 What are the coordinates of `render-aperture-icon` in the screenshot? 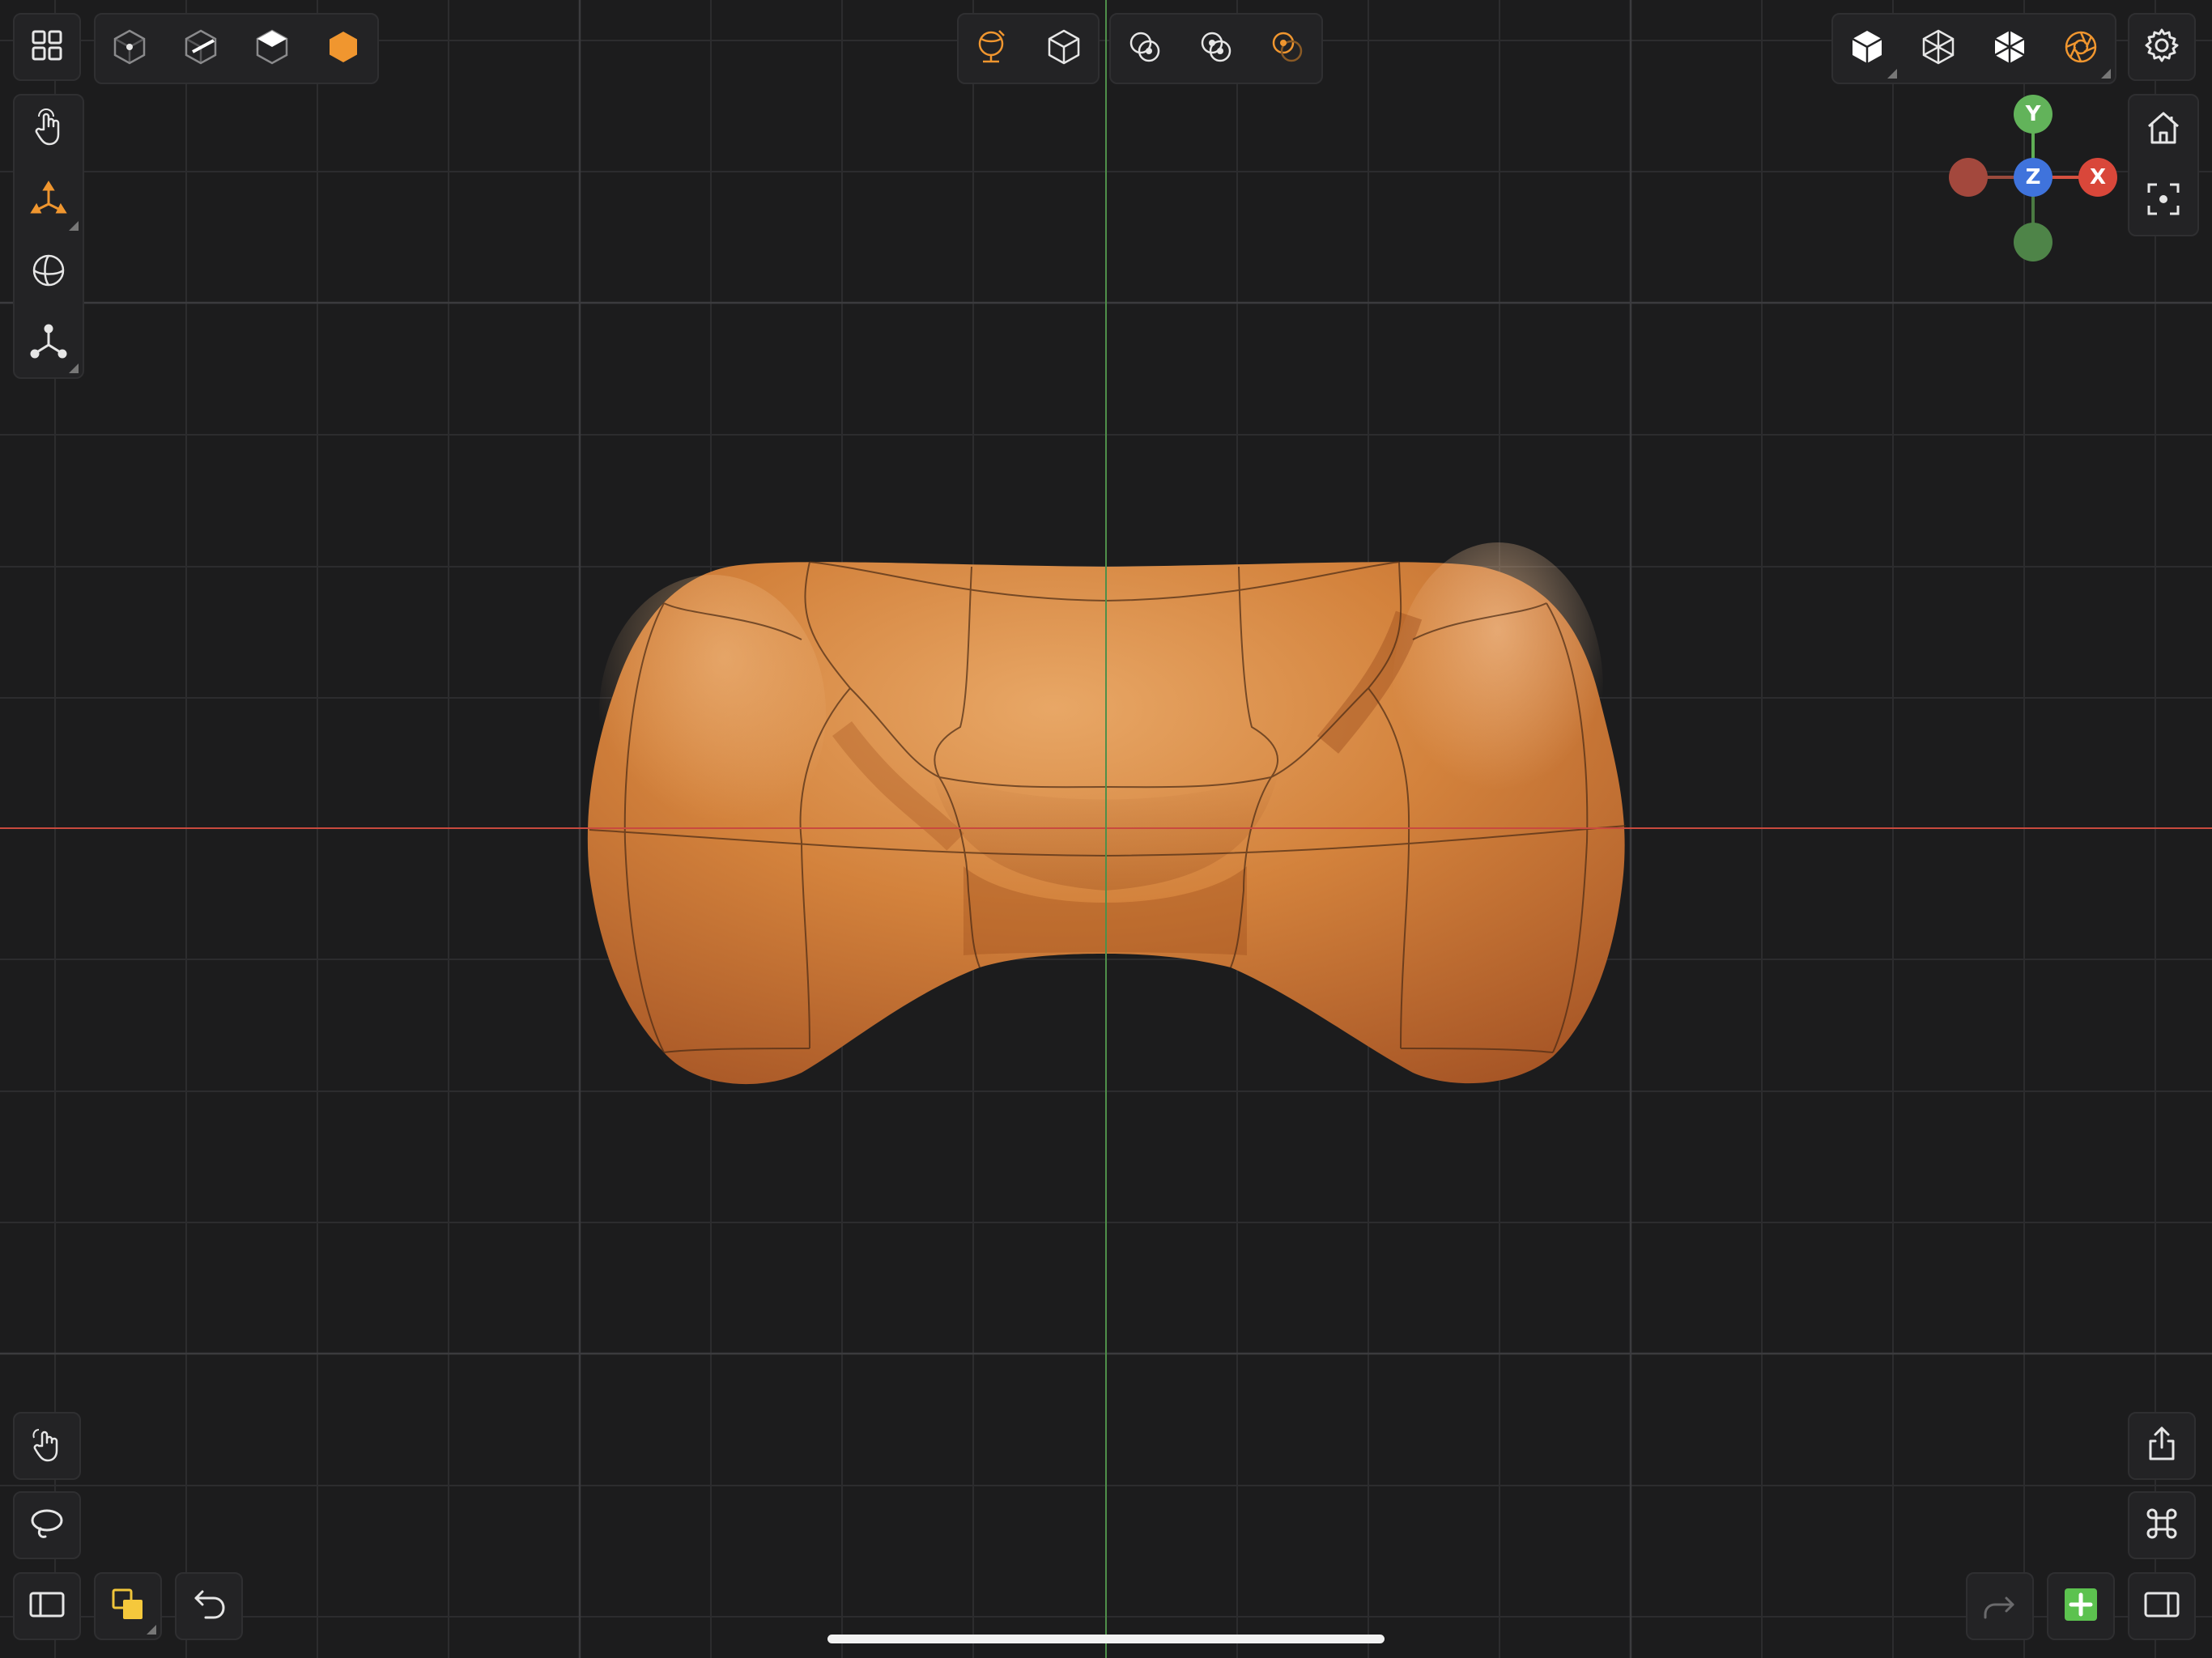 It's located at (2081, 49).